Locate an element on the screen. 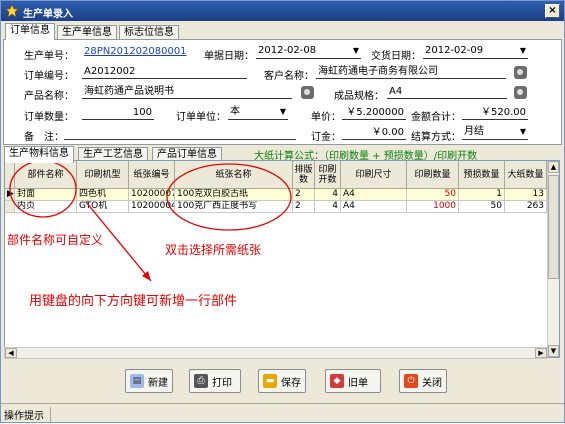  settle-label: 结算方式： is located at coordinates (436, 137).